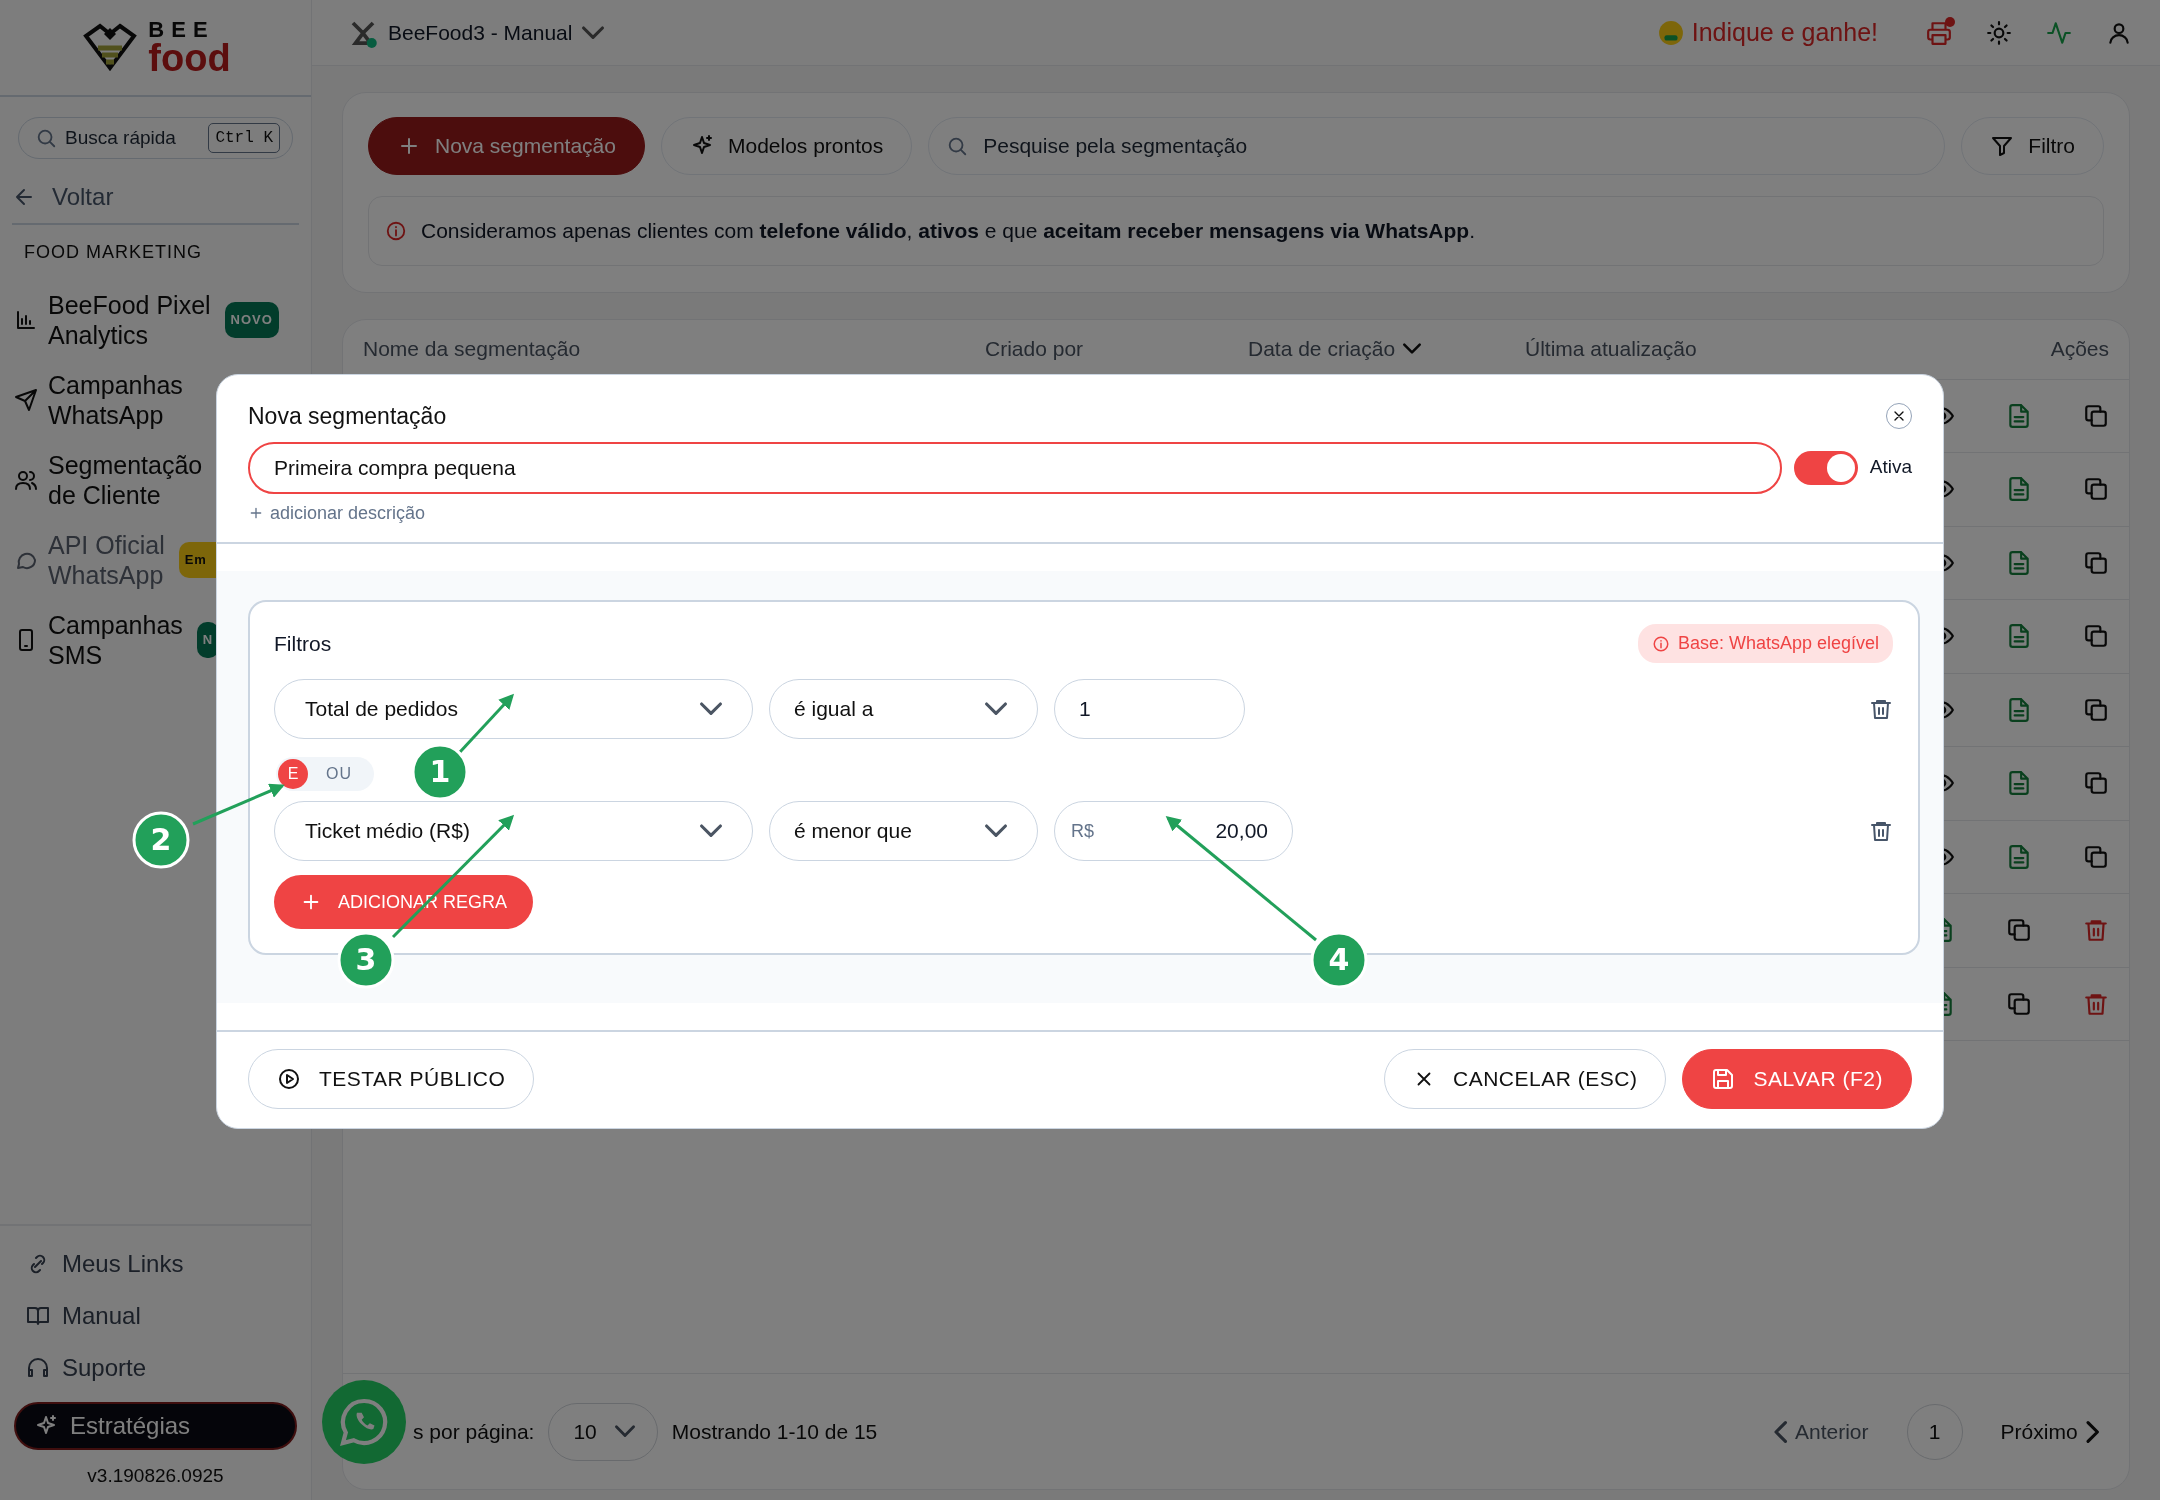  What do you see at coordinates (2059, 32) in the screenshot?
I see `activity-icon` at bounding box center [2059, 32].